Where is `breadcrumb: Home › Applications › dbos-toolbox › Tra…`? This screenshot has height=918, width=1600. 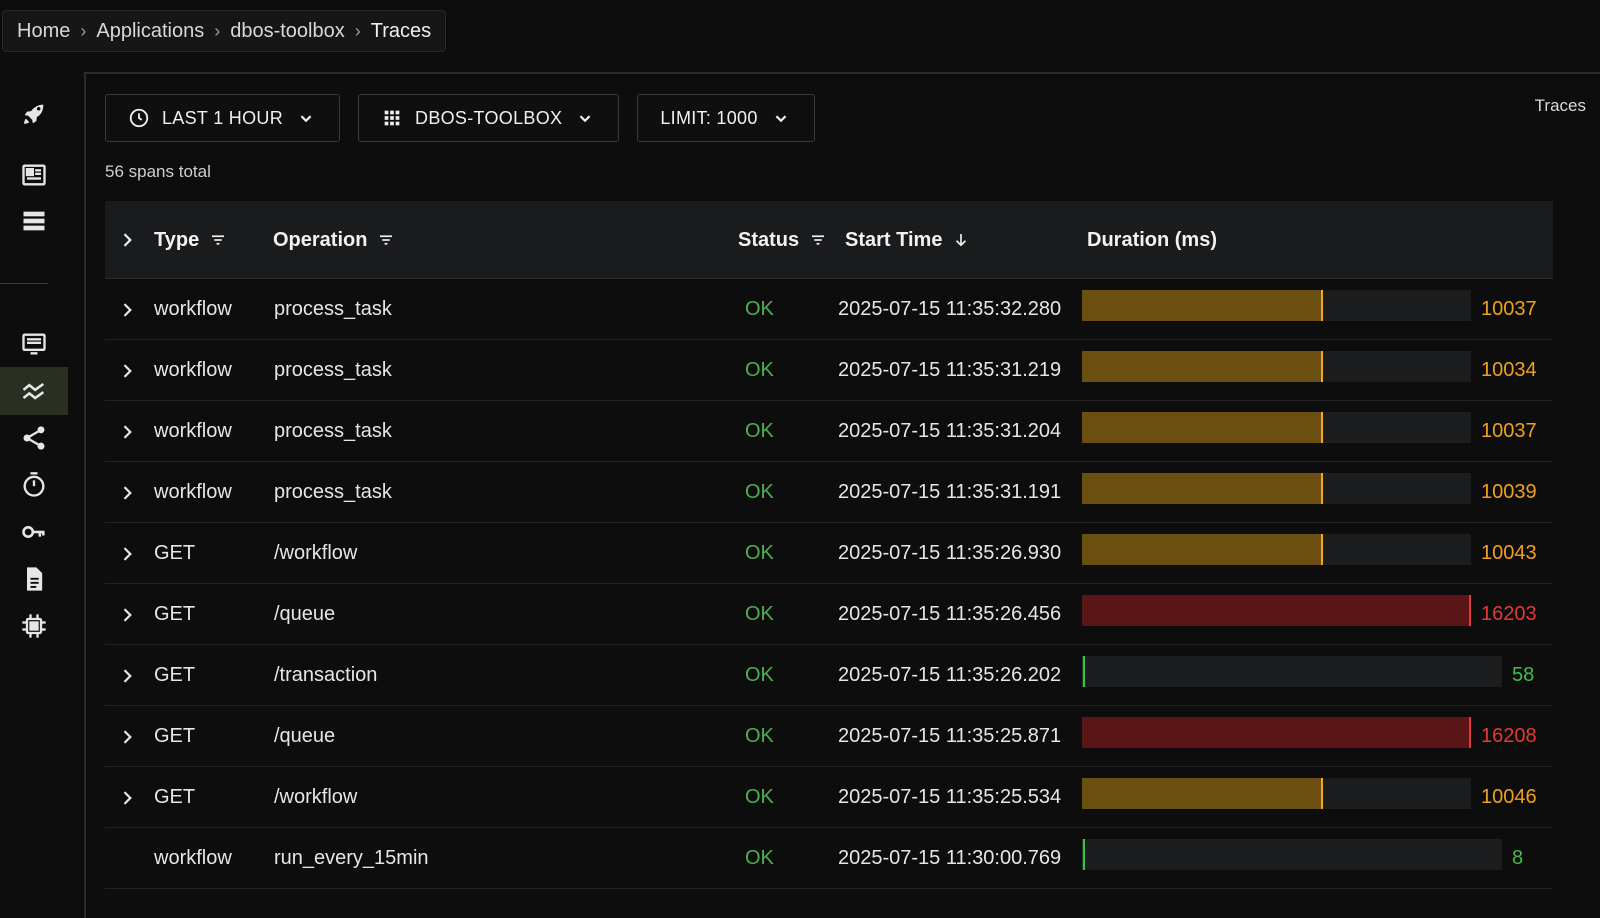 breadcrumb: Home › Applications › dbos-toolbox › Tra… is located at coordinates (224, 31).